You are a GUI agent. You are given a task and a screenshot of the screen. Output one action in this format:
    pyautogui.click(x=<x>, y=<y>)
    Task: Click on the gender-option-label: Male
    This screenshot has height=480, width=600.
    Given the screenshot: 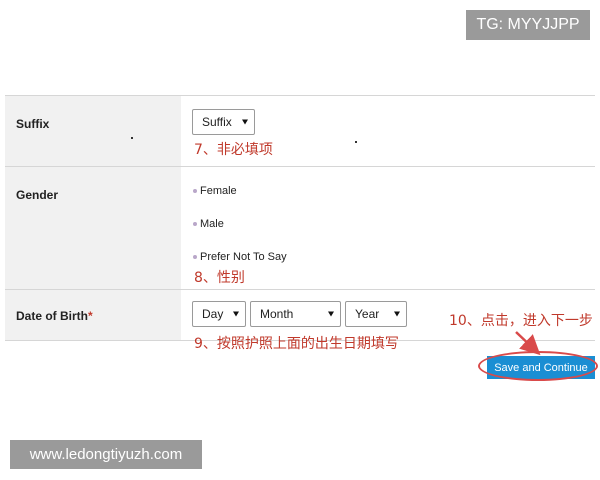 What is the action you would take?
    pyautogui.click(x=212, y=224)
    